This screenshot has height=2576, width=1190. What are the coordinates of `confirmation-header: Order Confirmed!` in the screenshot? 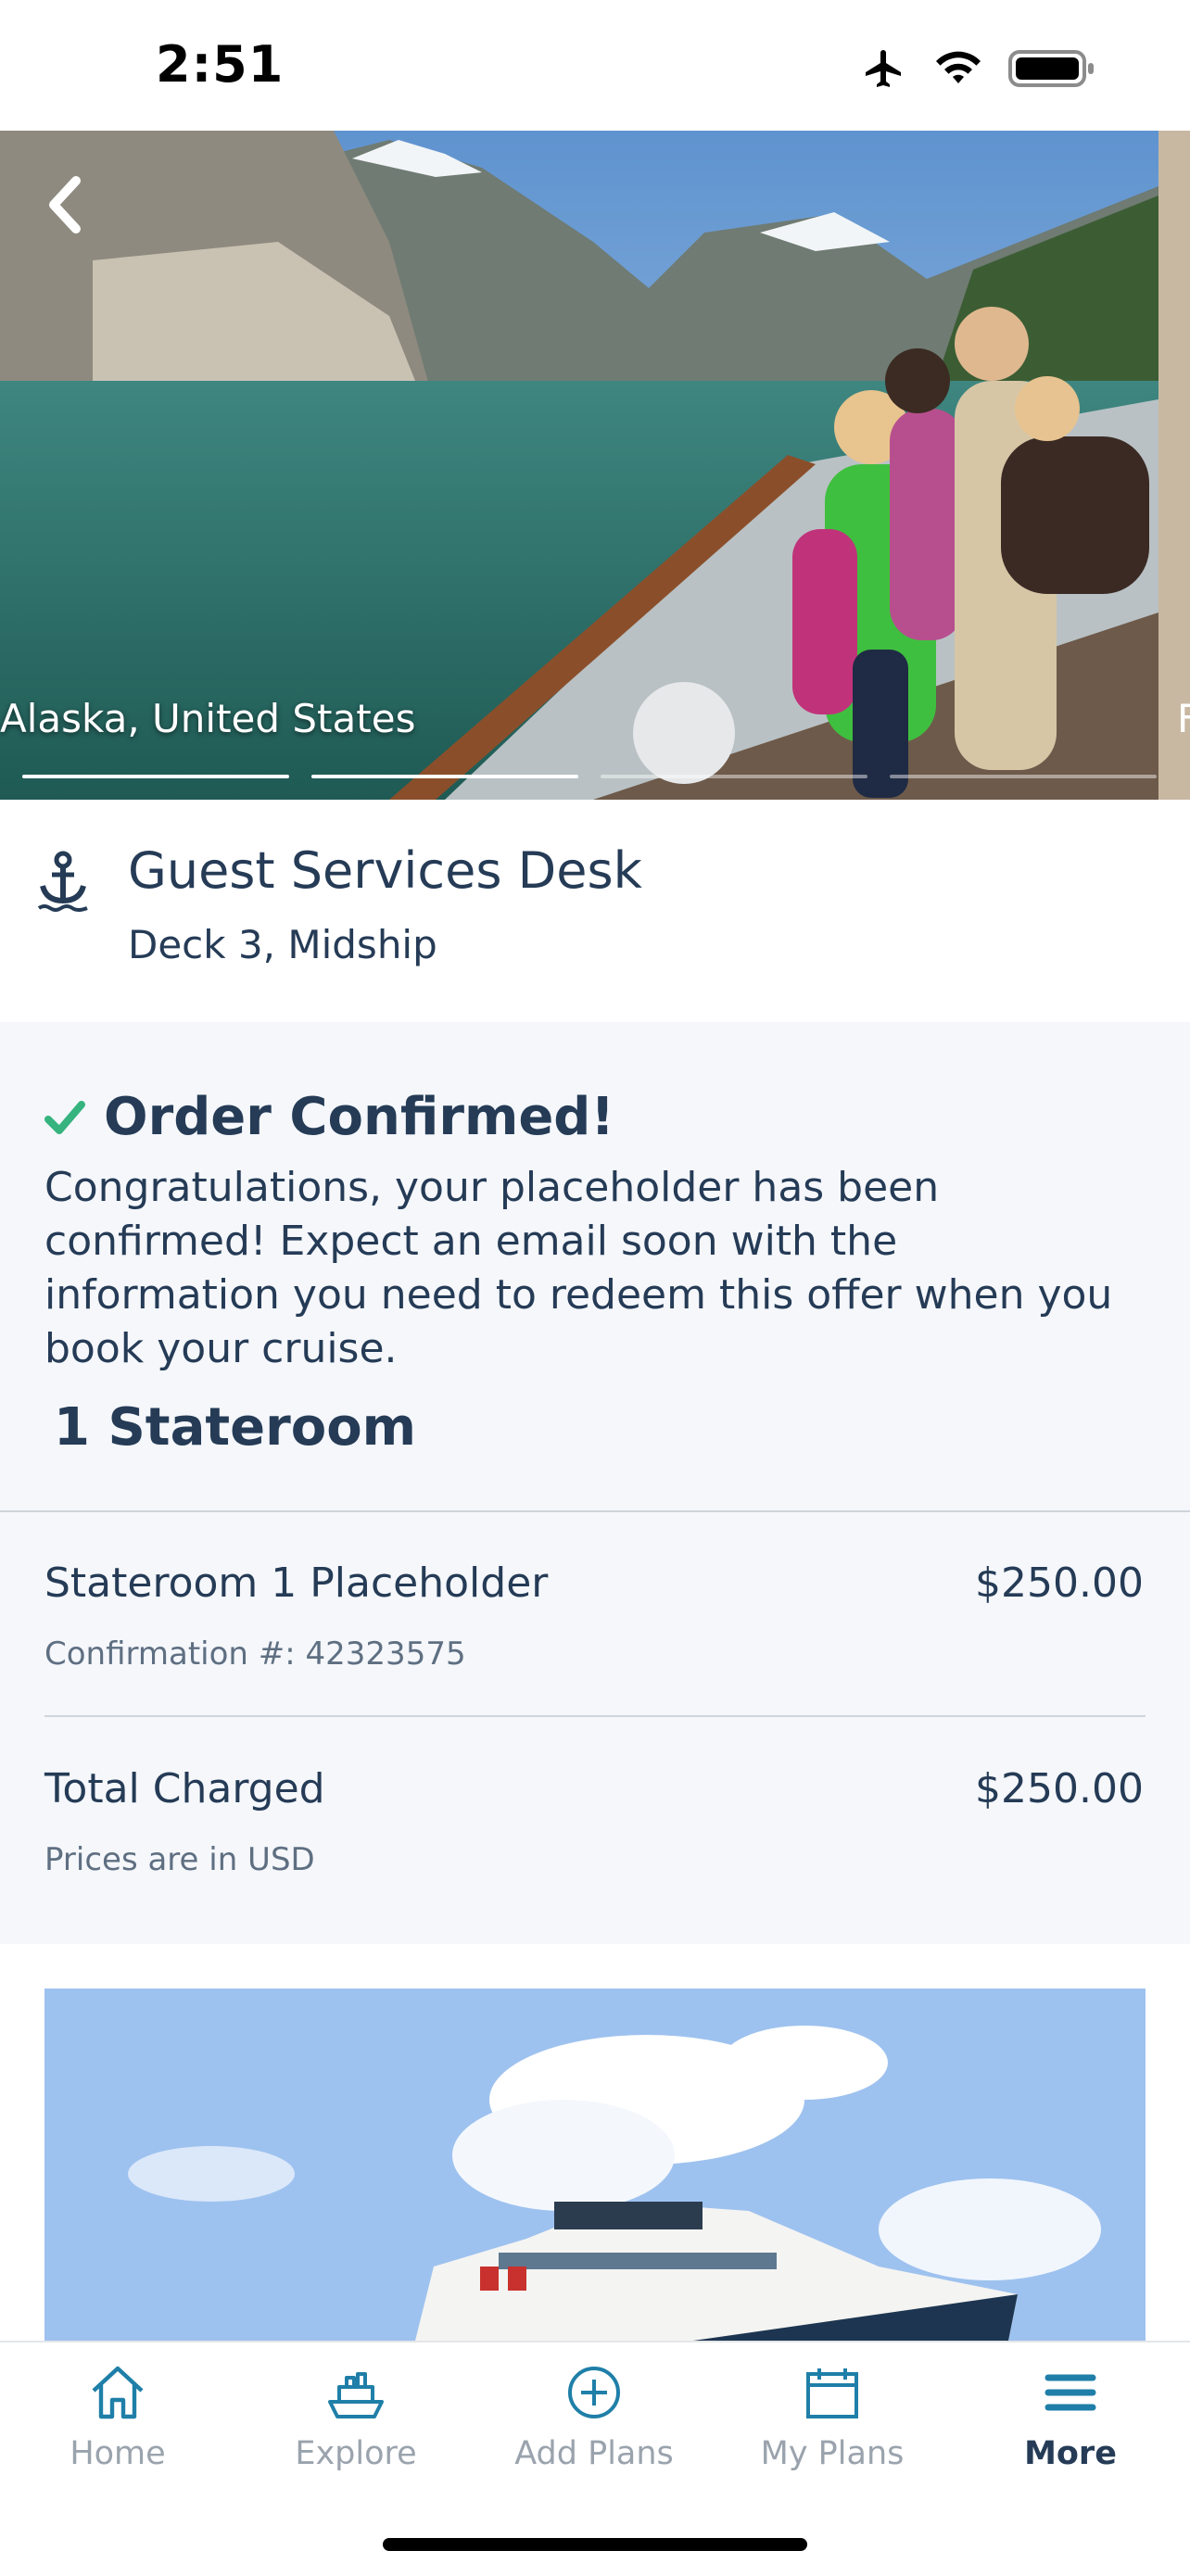 It's located at (329, 1117).